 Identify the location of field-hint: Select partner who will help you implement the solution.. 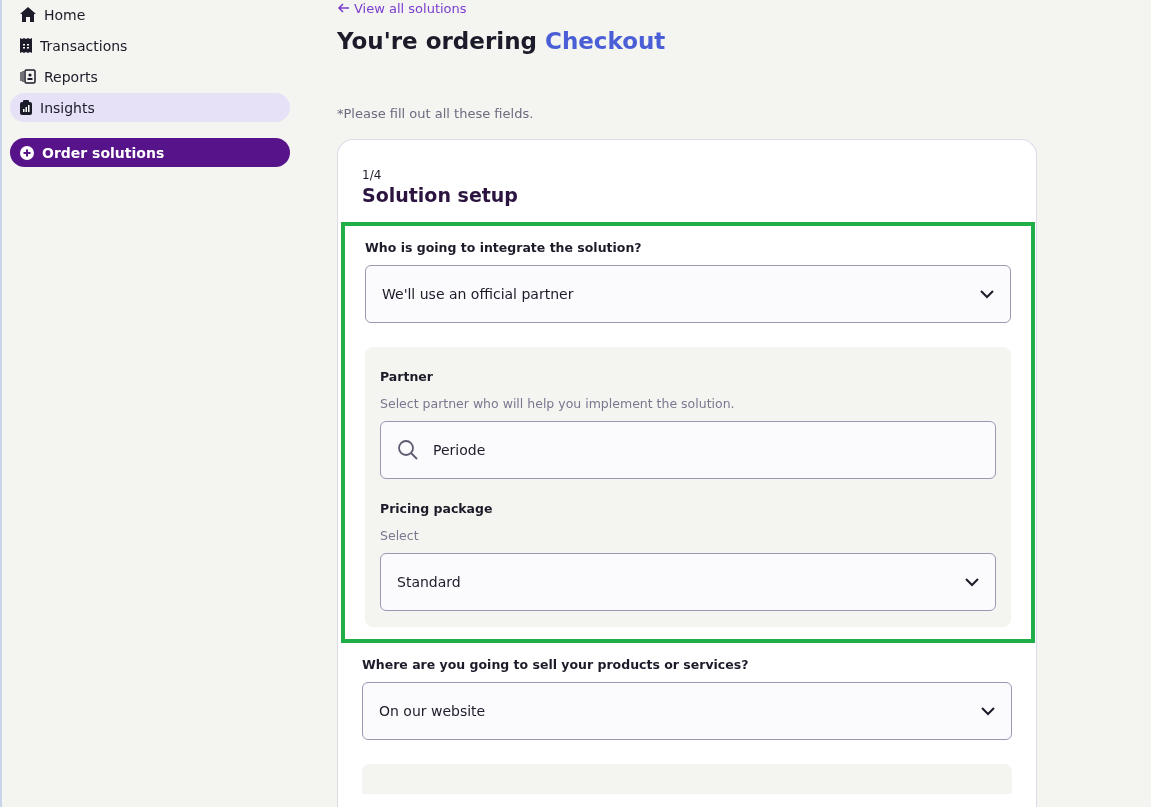
(558, 403).